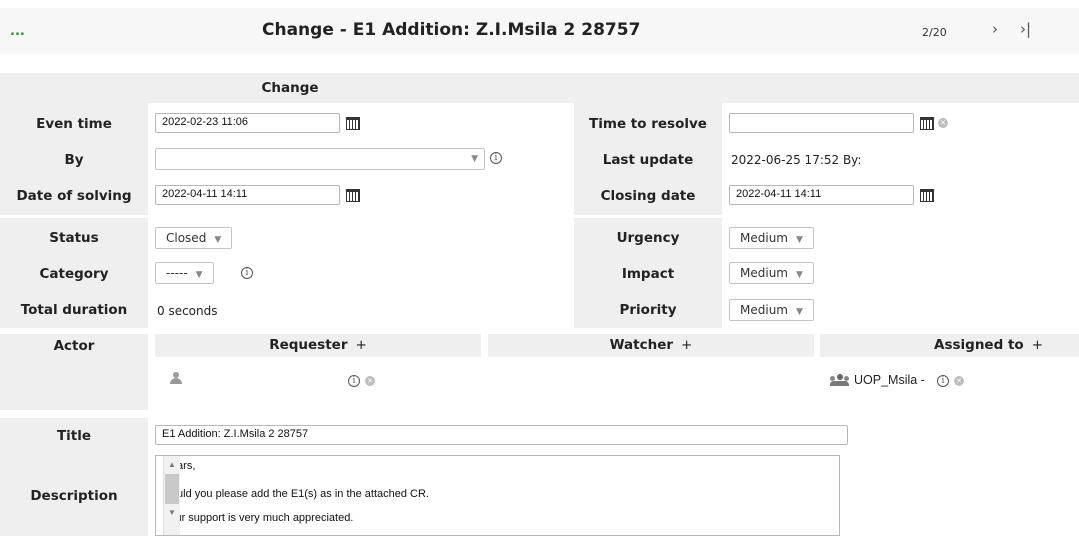 The image size is (1079, 536). I want to click on time-to-resolve-field, so click(821, 123).